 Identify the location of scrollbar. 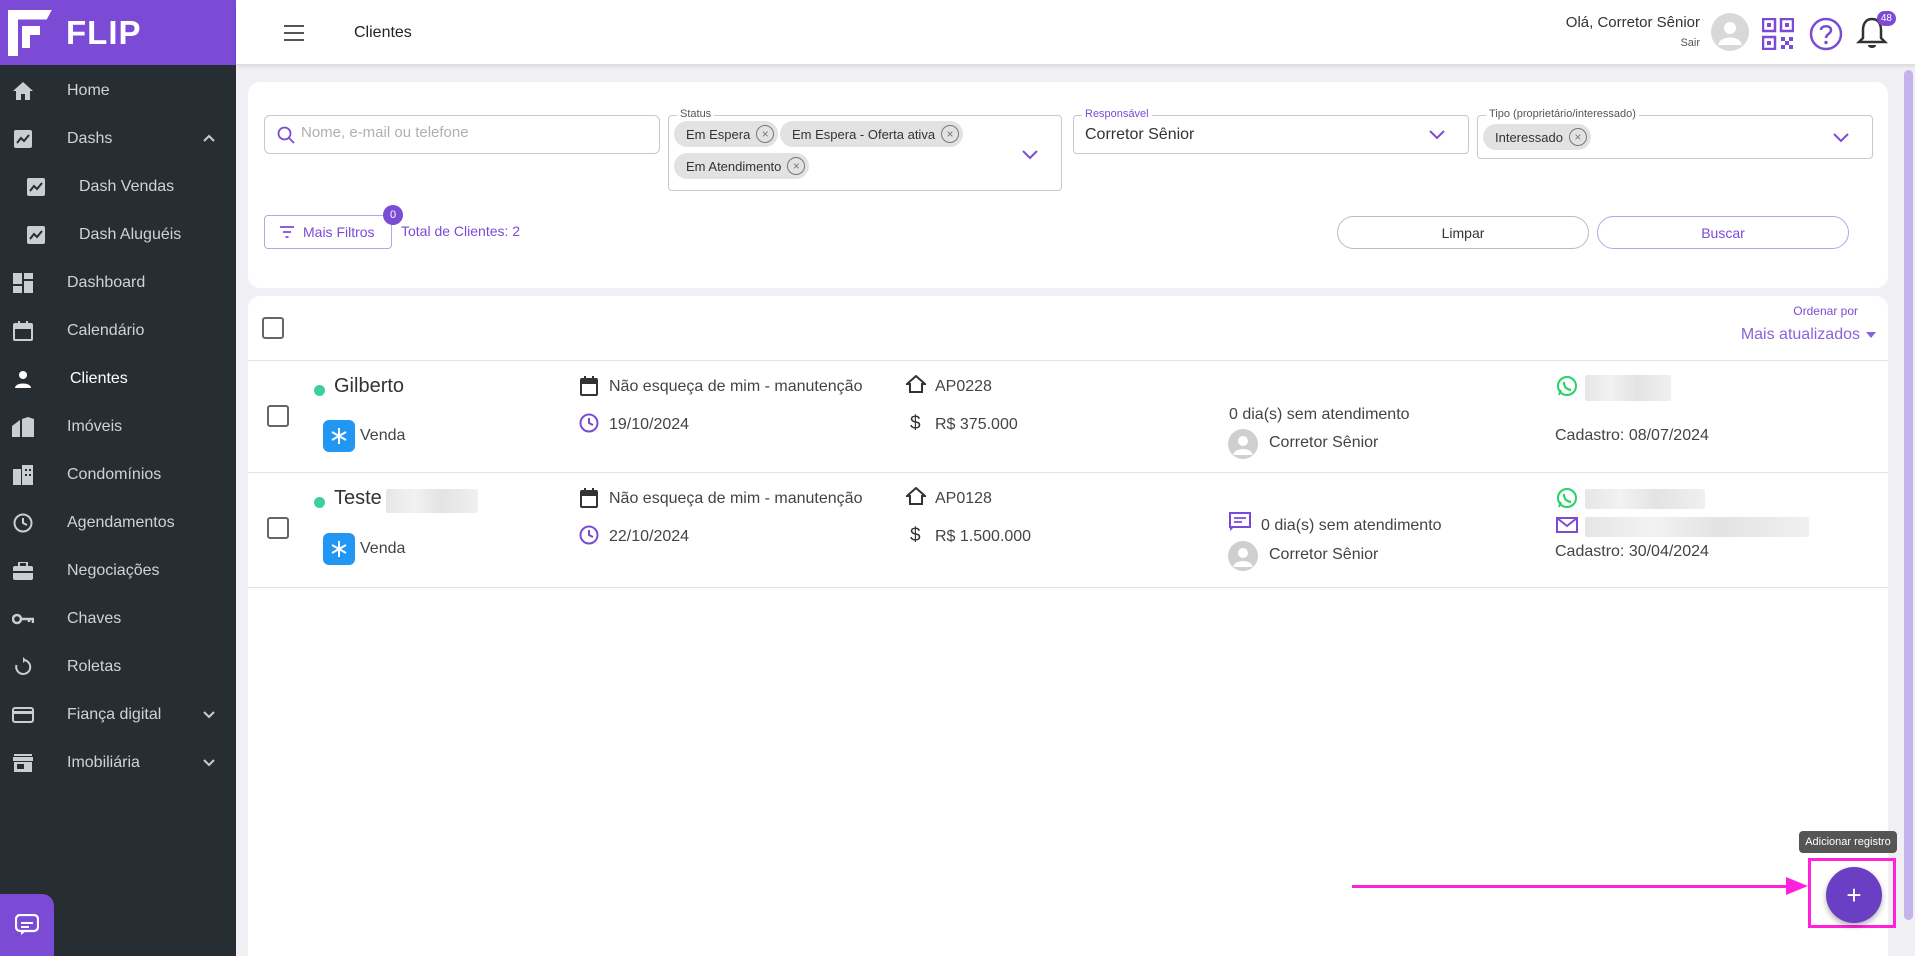
(1908, 495).